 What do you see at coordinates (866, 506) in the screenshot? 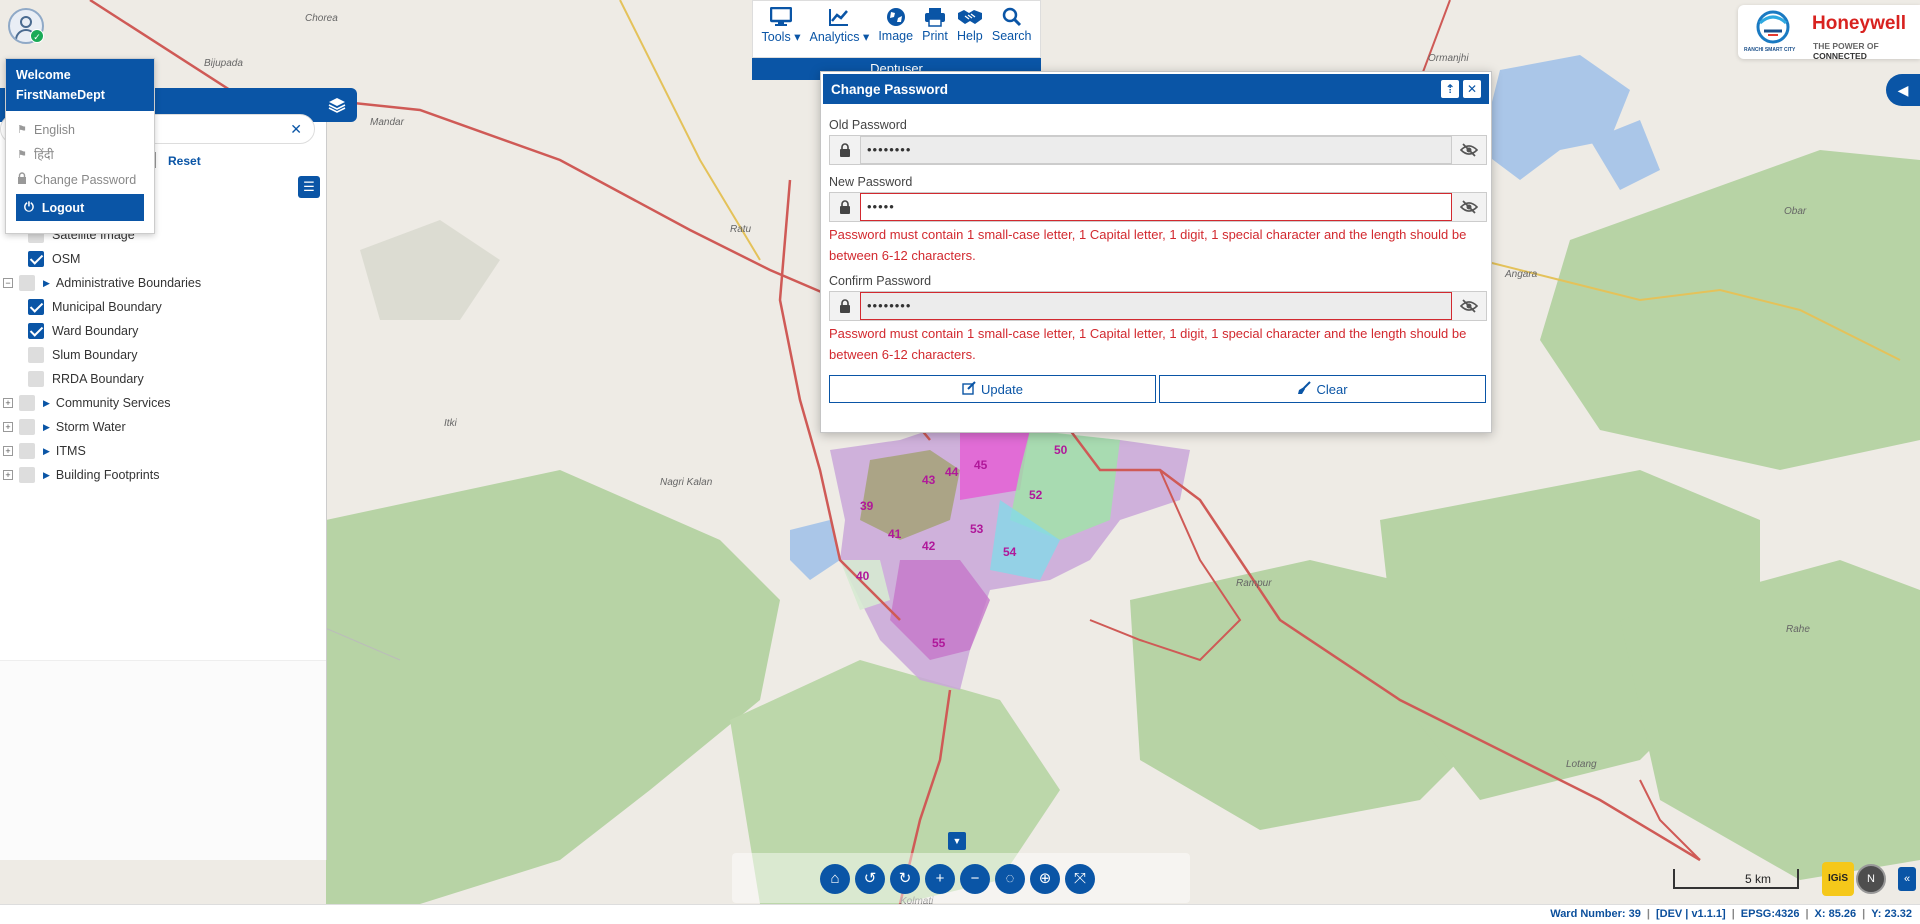
I see `ward-label: 39` at bounding box center [866, 506].